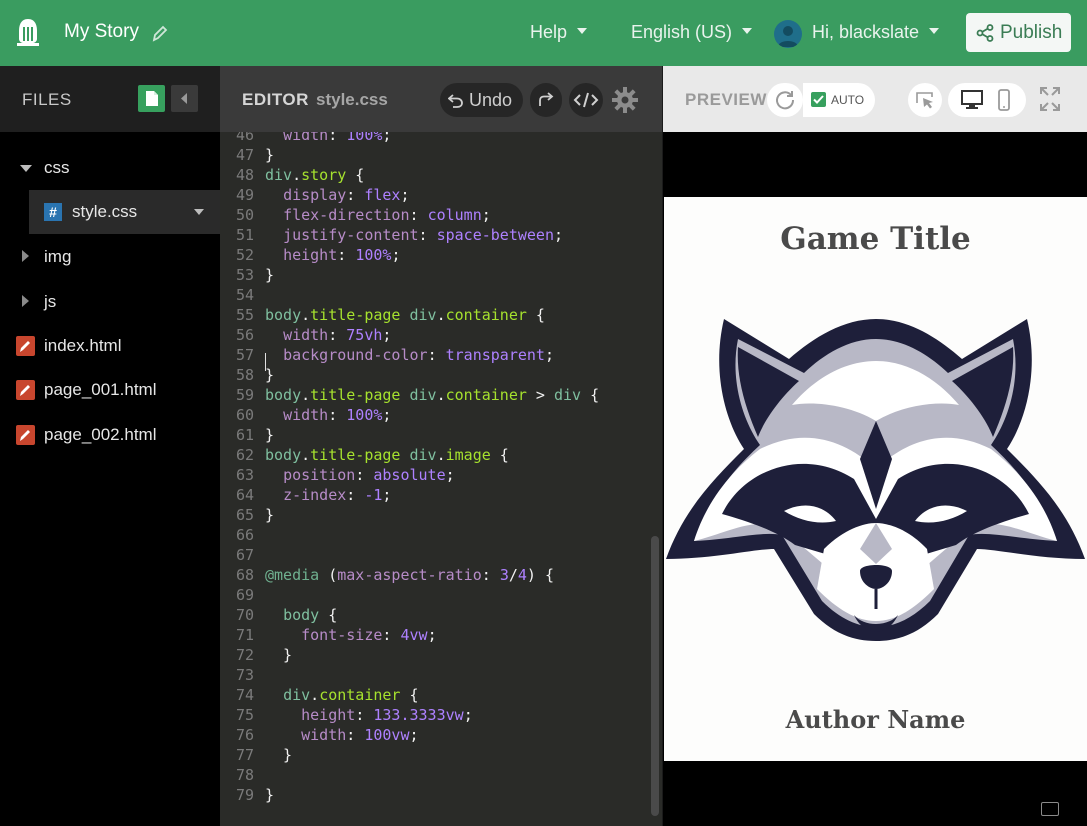  What do you see at coordinates (244, 695) in the screenshot?
I see `line-number: 74` at bounding box center [244, 695].